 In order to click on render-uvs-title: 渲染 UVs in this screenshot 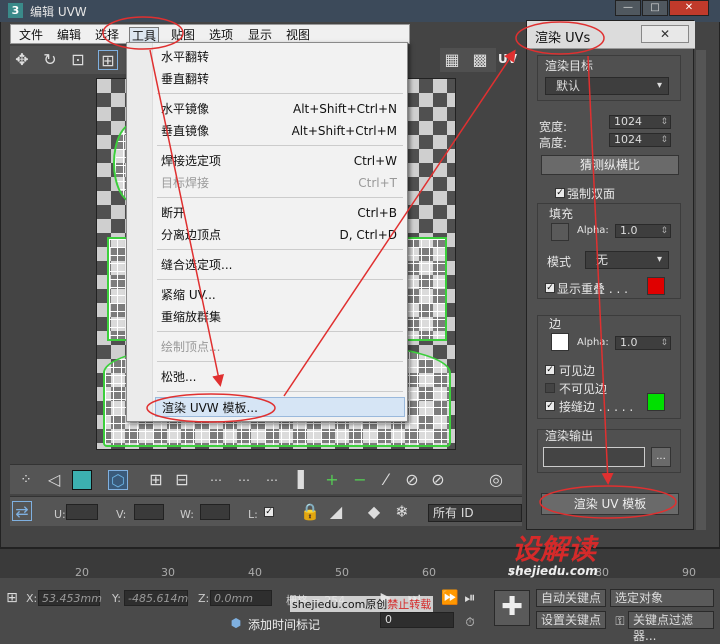, I will do `click(563, 38)`.